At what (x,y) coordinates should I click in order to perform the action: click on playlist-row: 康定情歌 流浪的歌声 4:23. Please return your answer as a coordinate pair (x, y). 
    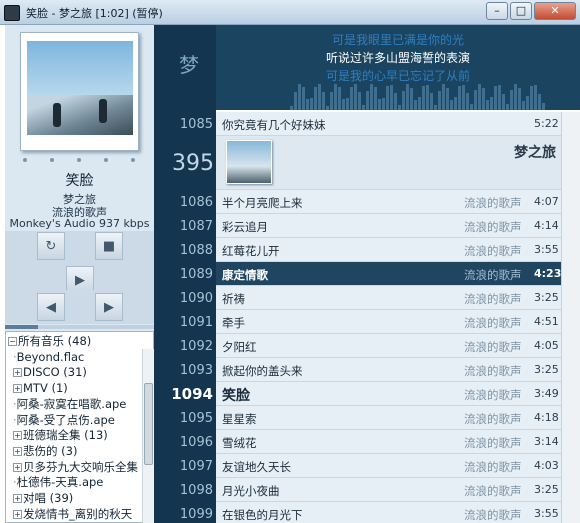
    Looking at the image, I should click on (398, 274).